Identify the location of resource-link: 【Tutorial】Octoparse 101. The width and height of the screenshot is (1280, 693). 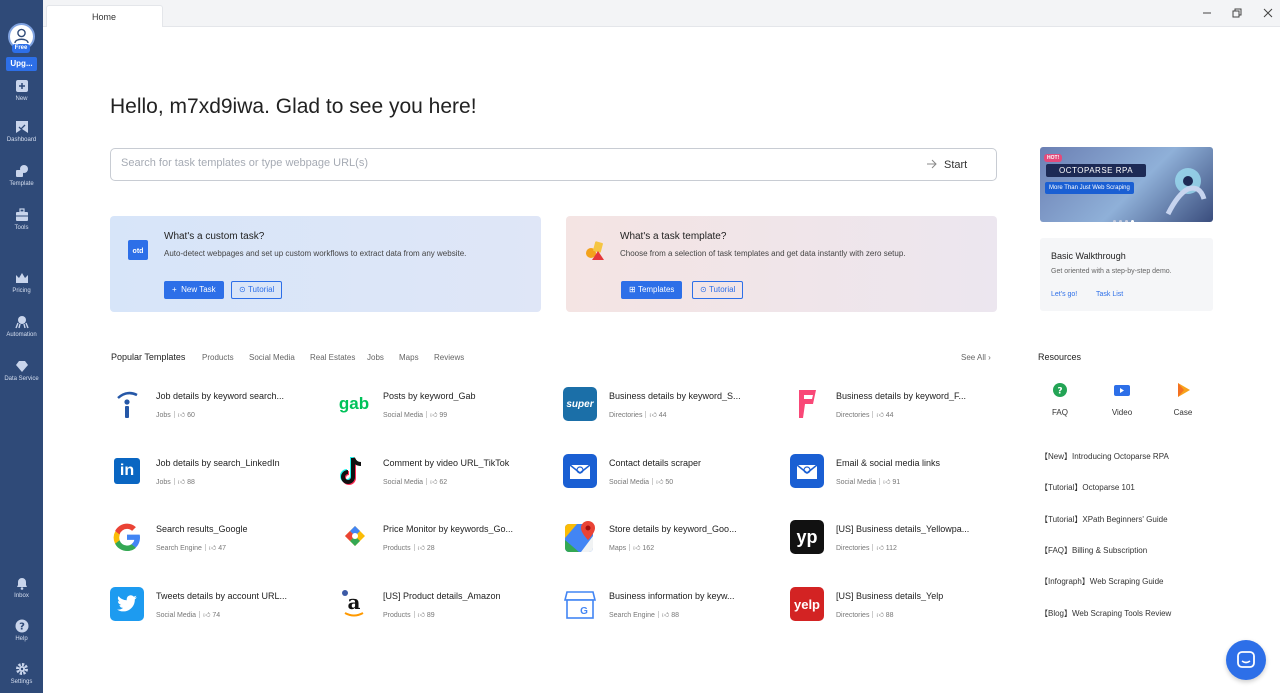
(1087, 487).